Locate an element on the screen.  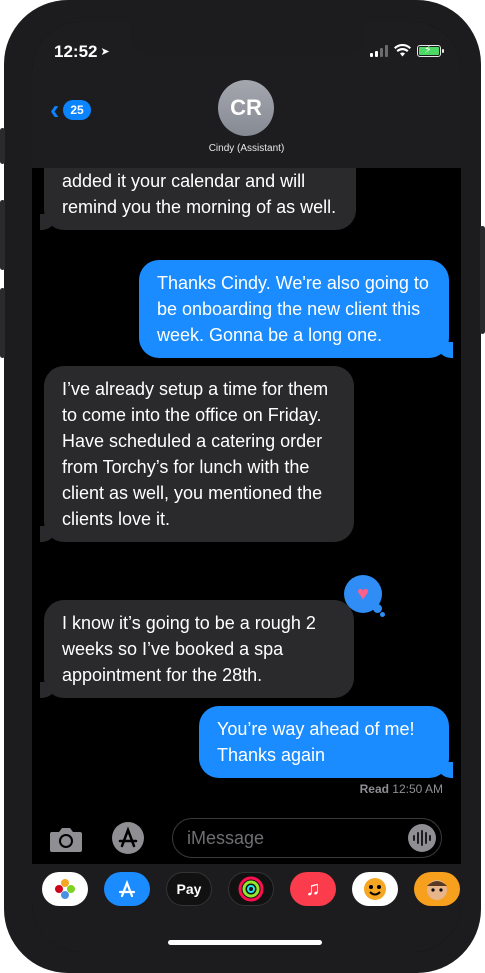
back-button: ‹ 25 is located at coordinates (70, 110).